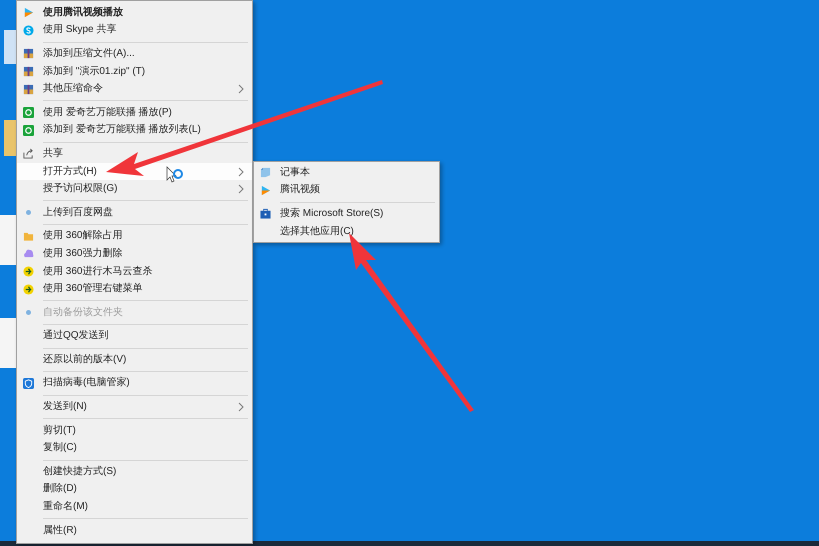  Describe the element at coordinates (84, 359) in the screenshot. I see `menu-item-label: 还原以前的版本(V)` at that location.